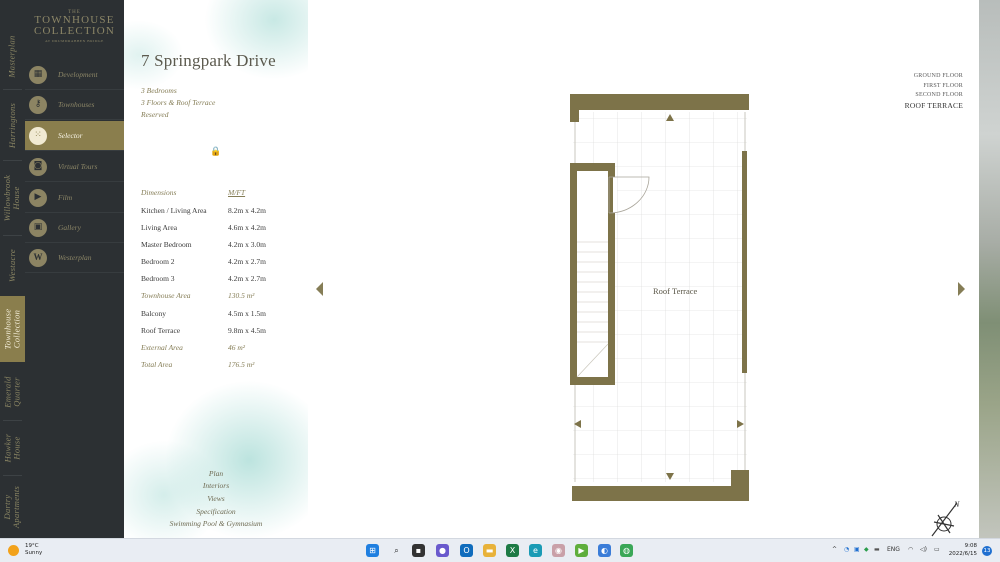  I want to click on room-label: Roof Terrace, so click(675, 291).